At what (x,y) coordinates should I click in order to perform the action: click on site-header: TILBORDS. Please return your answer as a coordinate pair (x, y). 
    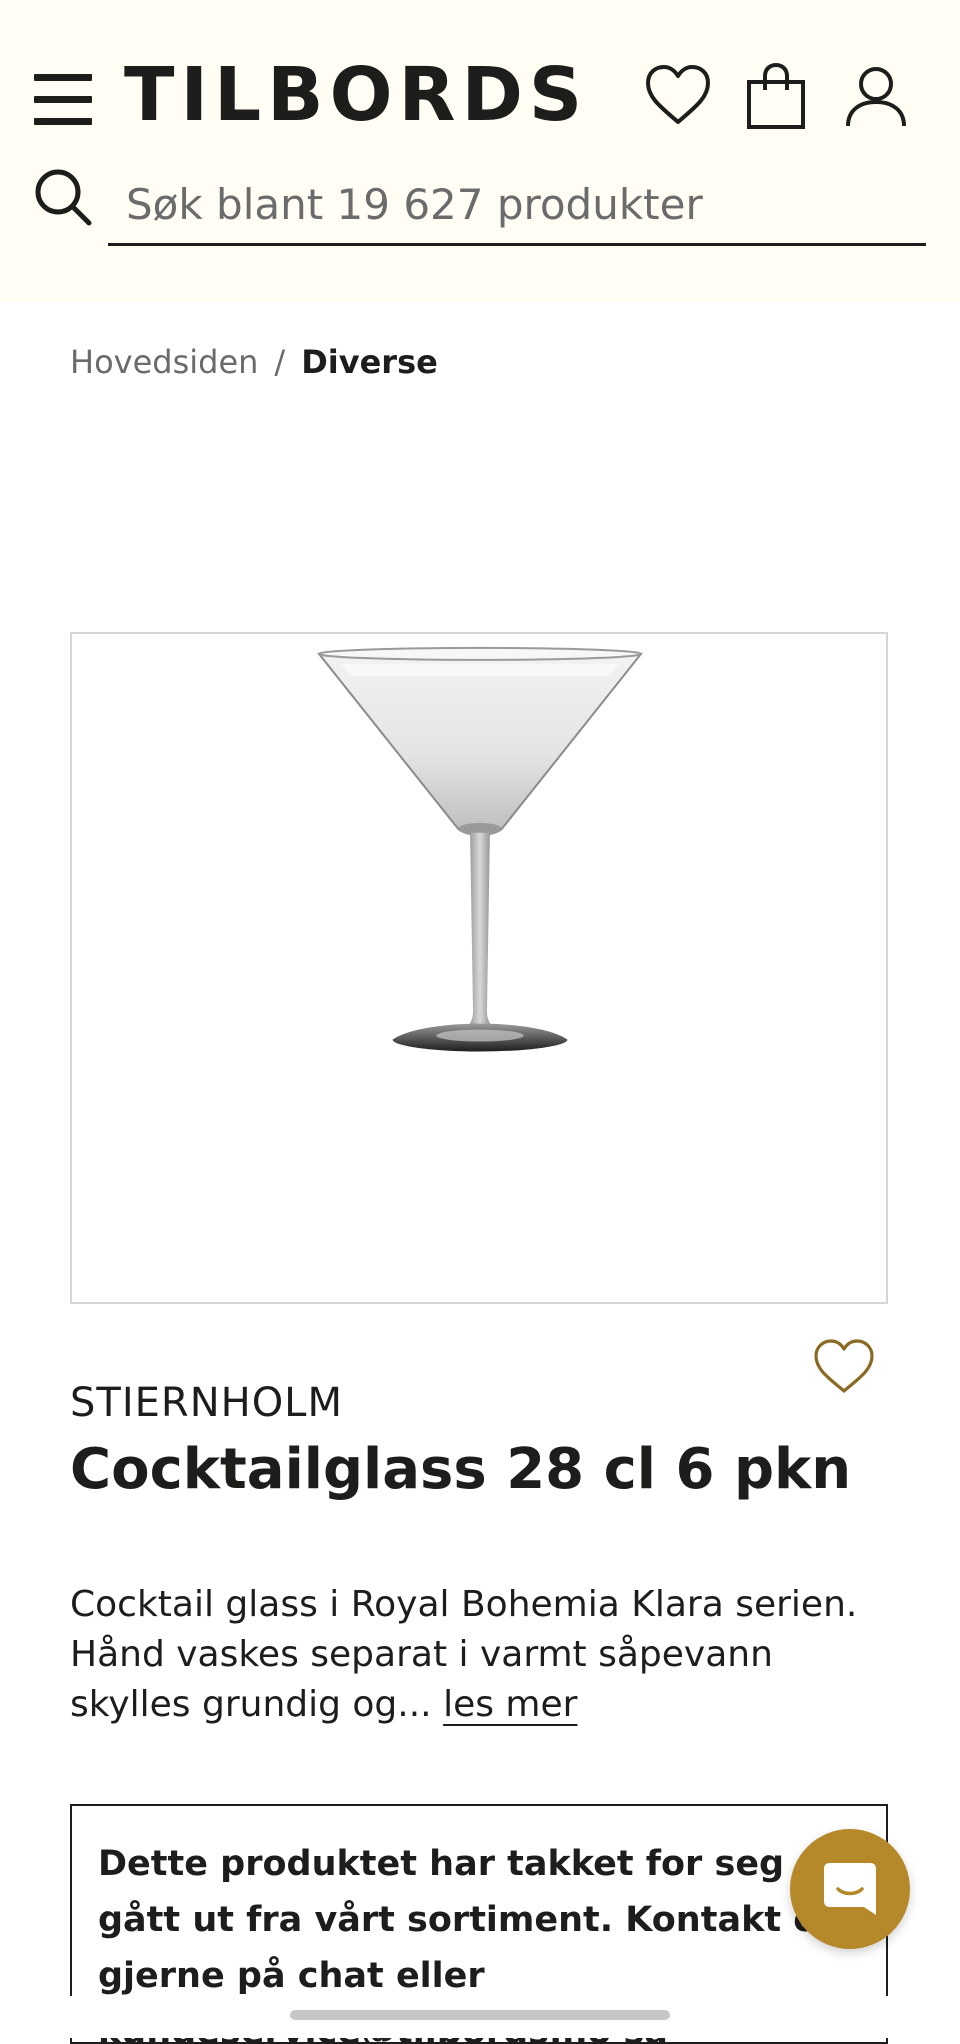
    Looking at the image, I should click on (480, 151).